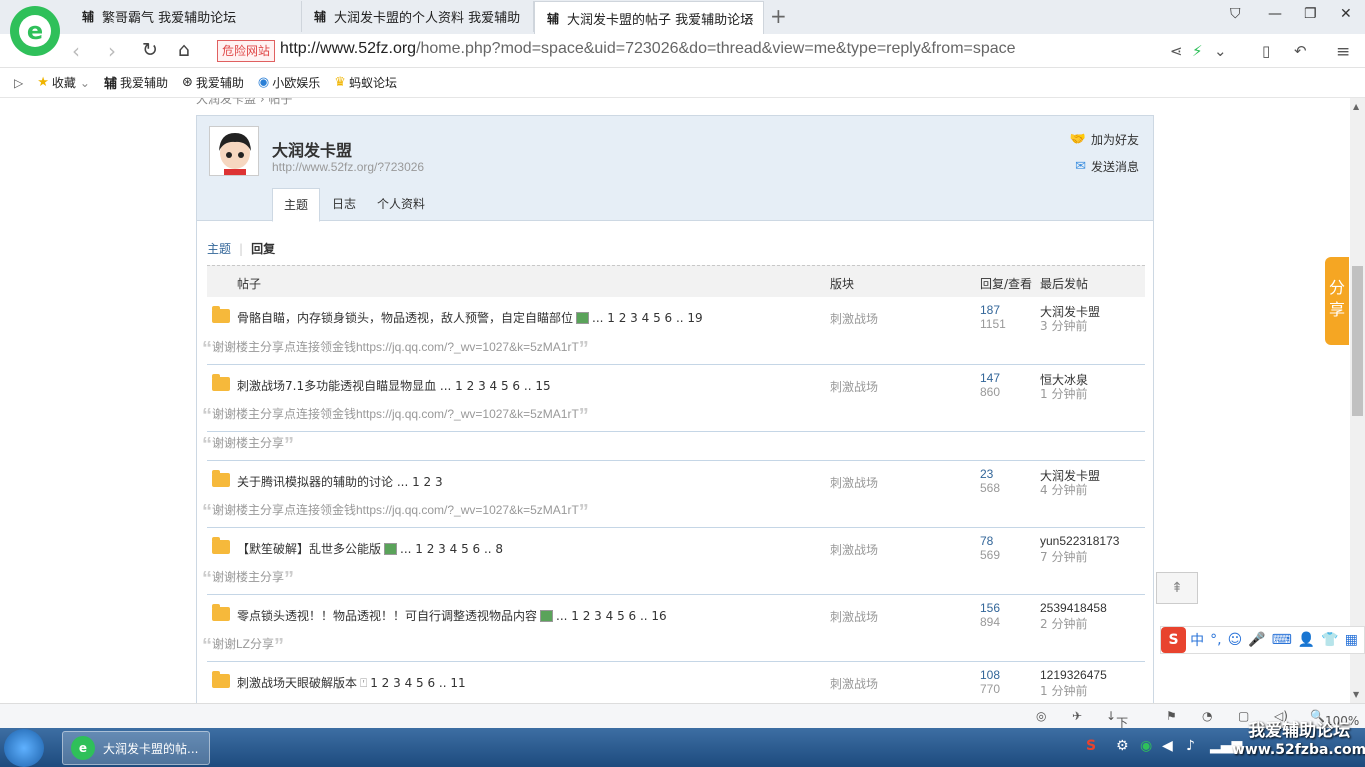  I want to click on reply-quote: “谢谢LZ分享”, so click(243, 646).